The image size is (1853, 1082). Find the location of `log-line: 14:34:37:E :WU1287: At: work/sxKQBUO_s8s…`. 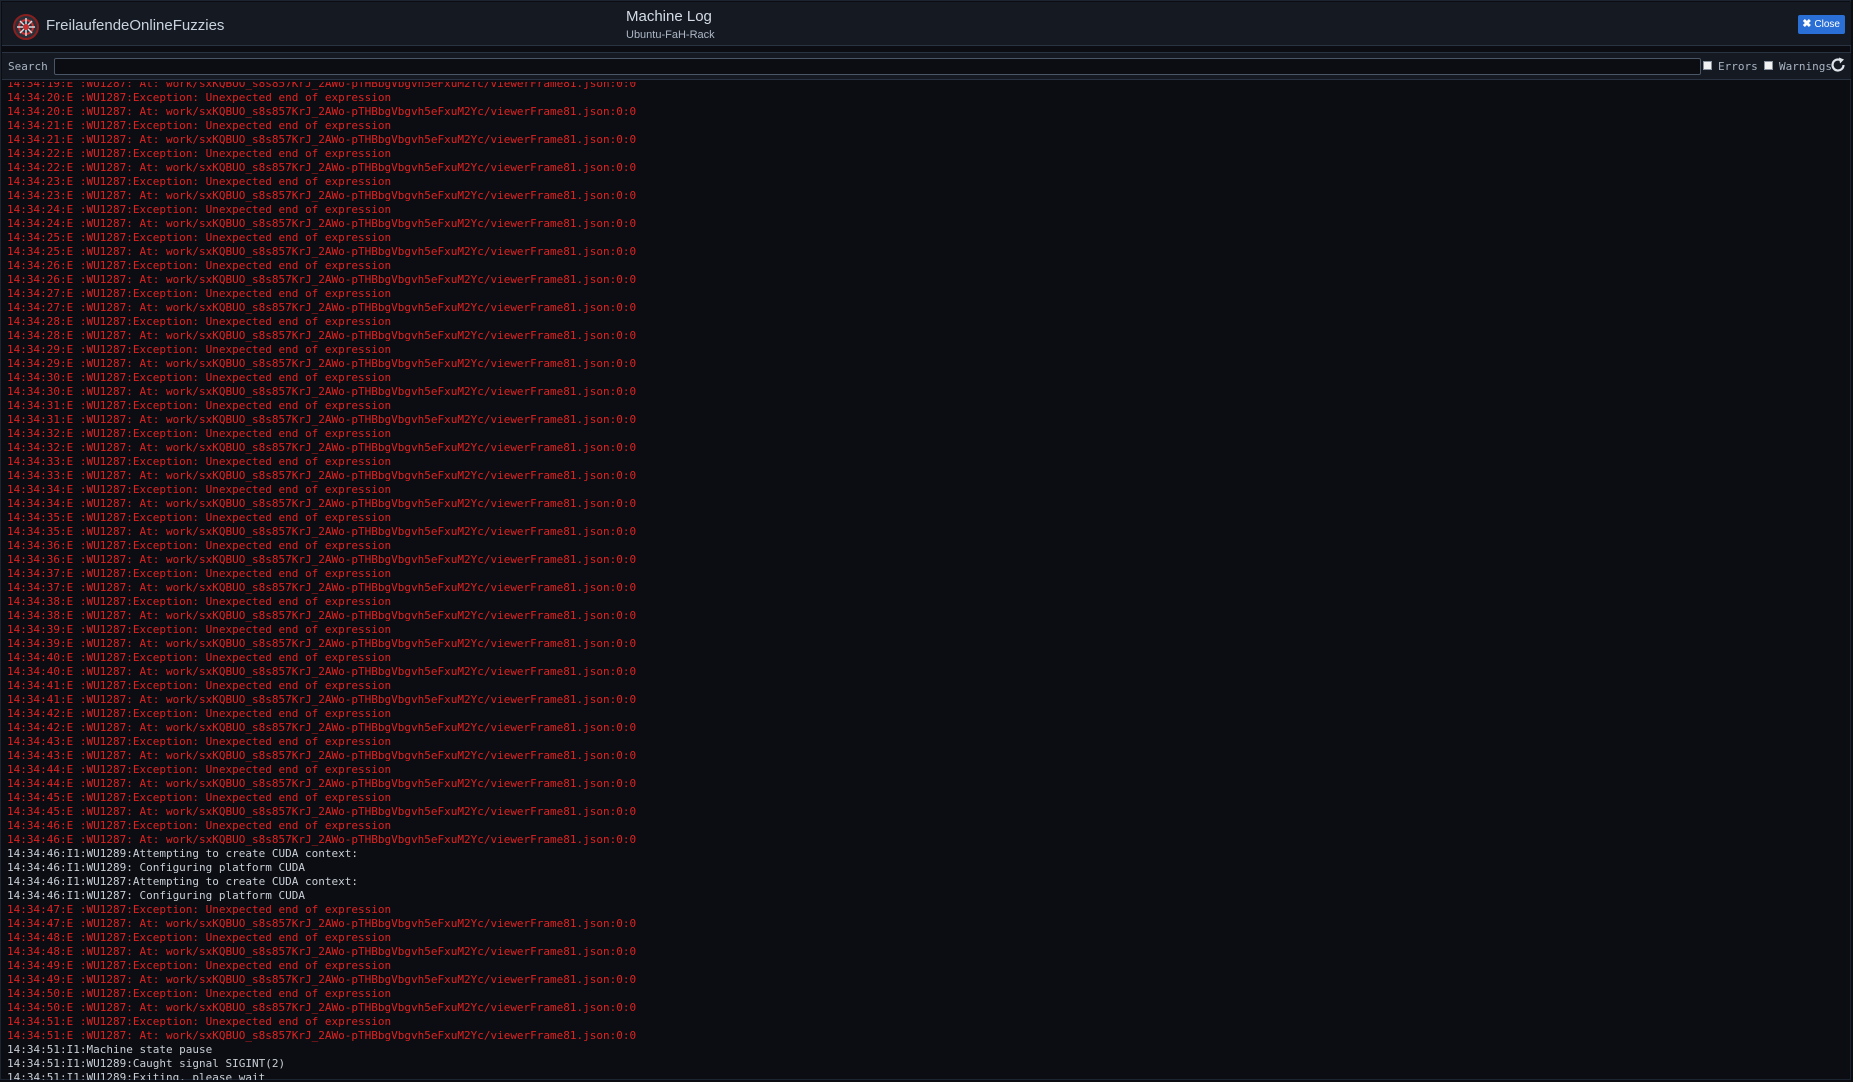

log-line: 14:34:37:E :WU1287: At: work/sxKQBUO_s8s… is located at coordinates (322, 587).